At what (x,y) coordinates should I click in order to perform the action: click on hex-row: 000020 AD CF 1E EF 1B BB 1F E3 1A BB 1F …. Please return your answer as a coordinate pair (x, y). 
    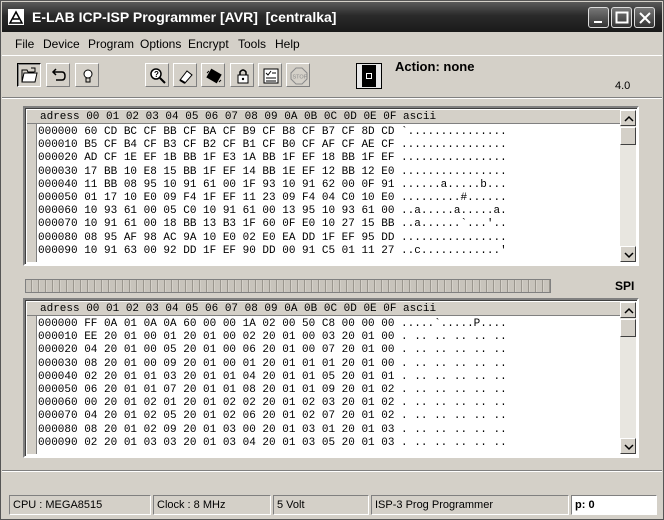
    Looking at the image, I should click on (272, 158).